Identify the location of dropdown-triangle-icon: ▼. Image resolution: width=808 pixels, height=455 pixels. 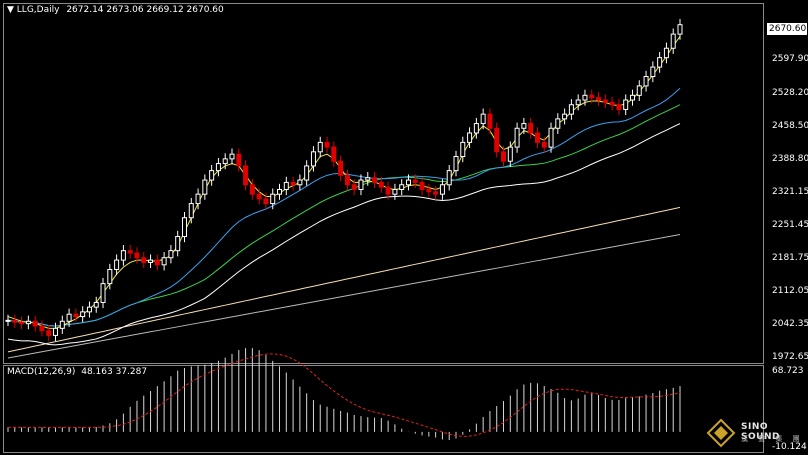
(10, 10).